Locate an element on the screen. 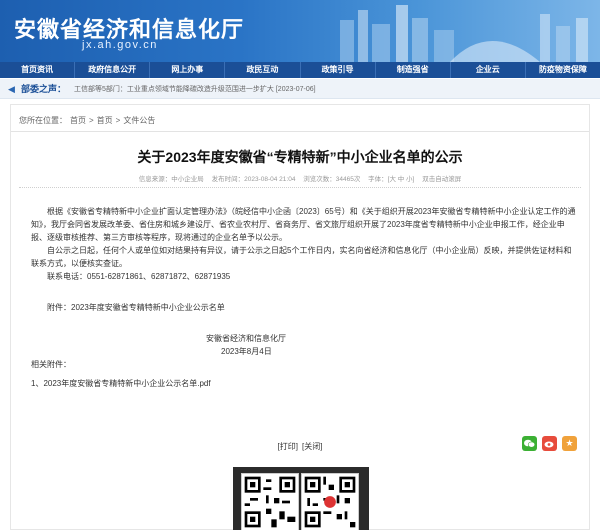 This screenshot has height=530, width=600. share-buttons: ★ is located at coordinates (549, 443).